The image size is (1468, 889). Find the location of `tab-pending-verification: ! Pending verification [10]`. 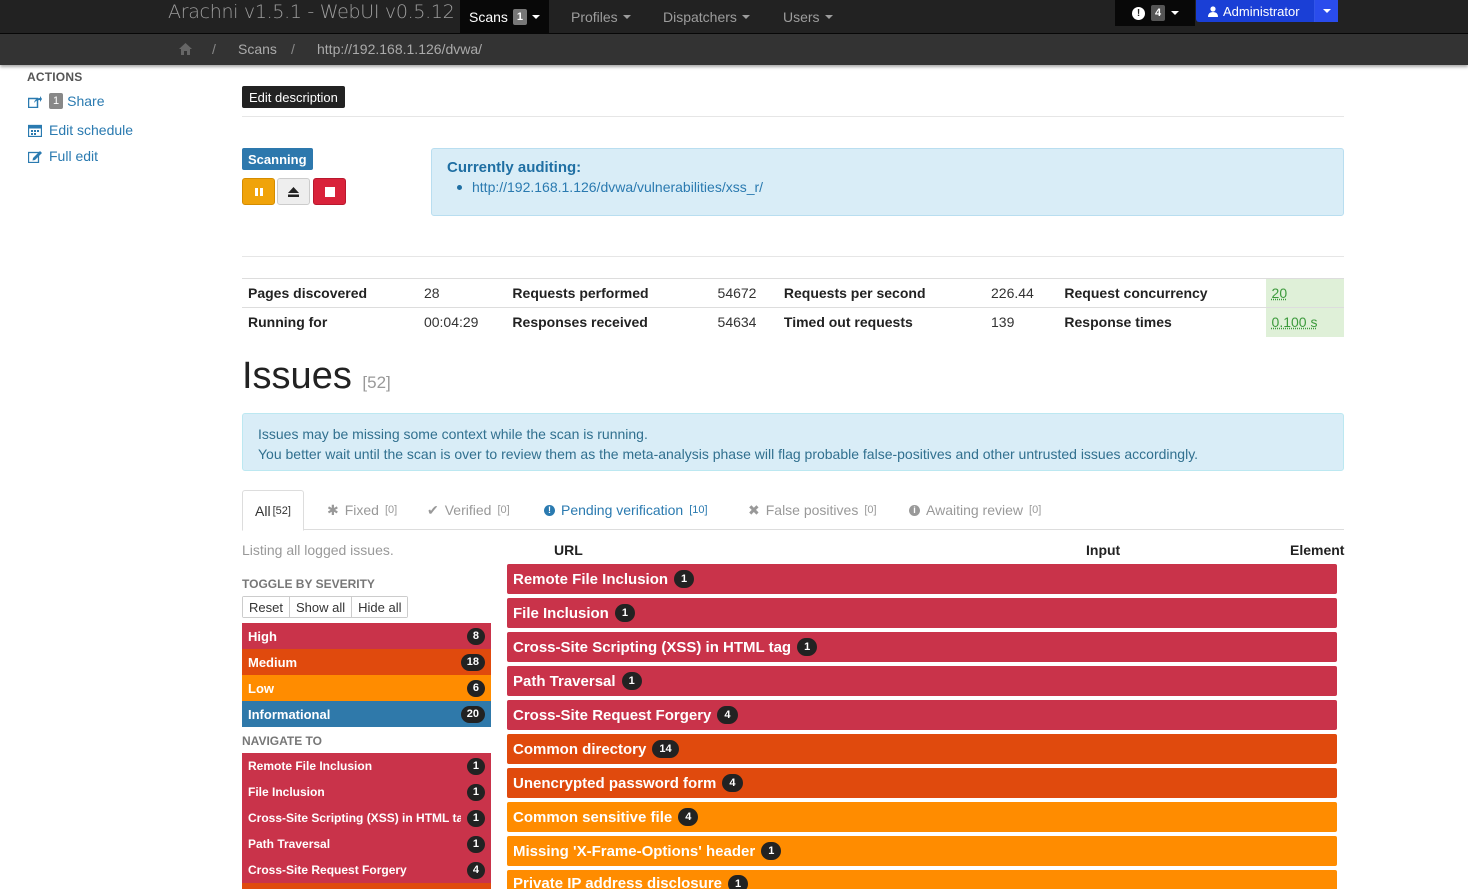

tab-pending-verification: ! Pending verification [10] is located at coordinates (626, 510).